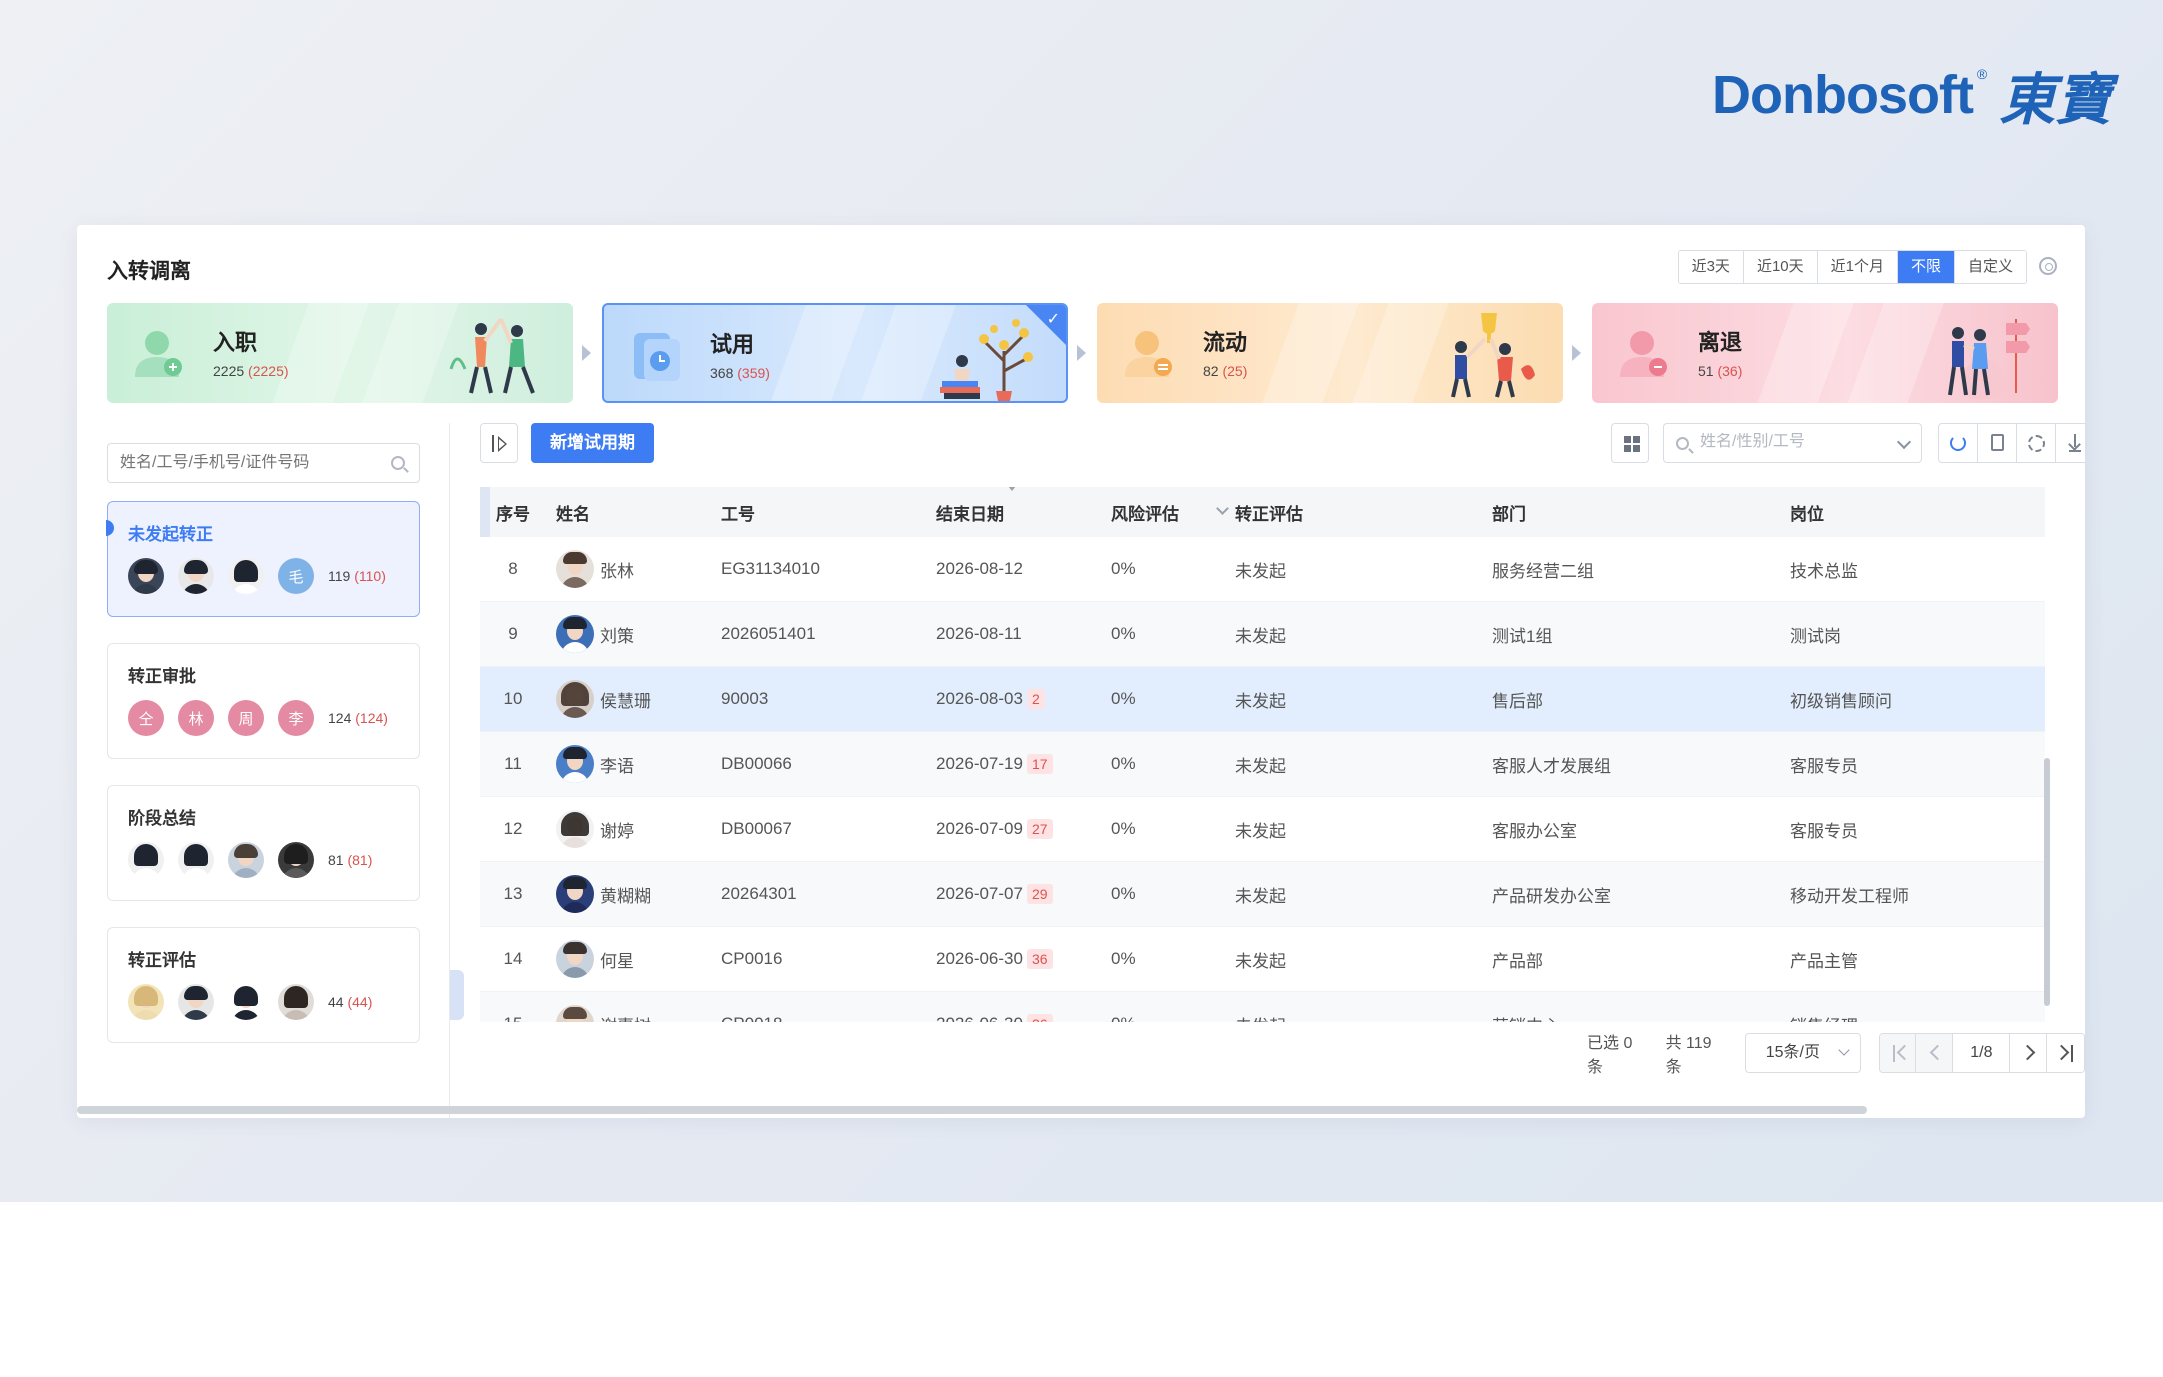  What do you see at coordinates (1630, 443) in the screenshot?
I see `grid-view-button` at bounding box center [1630, 443].